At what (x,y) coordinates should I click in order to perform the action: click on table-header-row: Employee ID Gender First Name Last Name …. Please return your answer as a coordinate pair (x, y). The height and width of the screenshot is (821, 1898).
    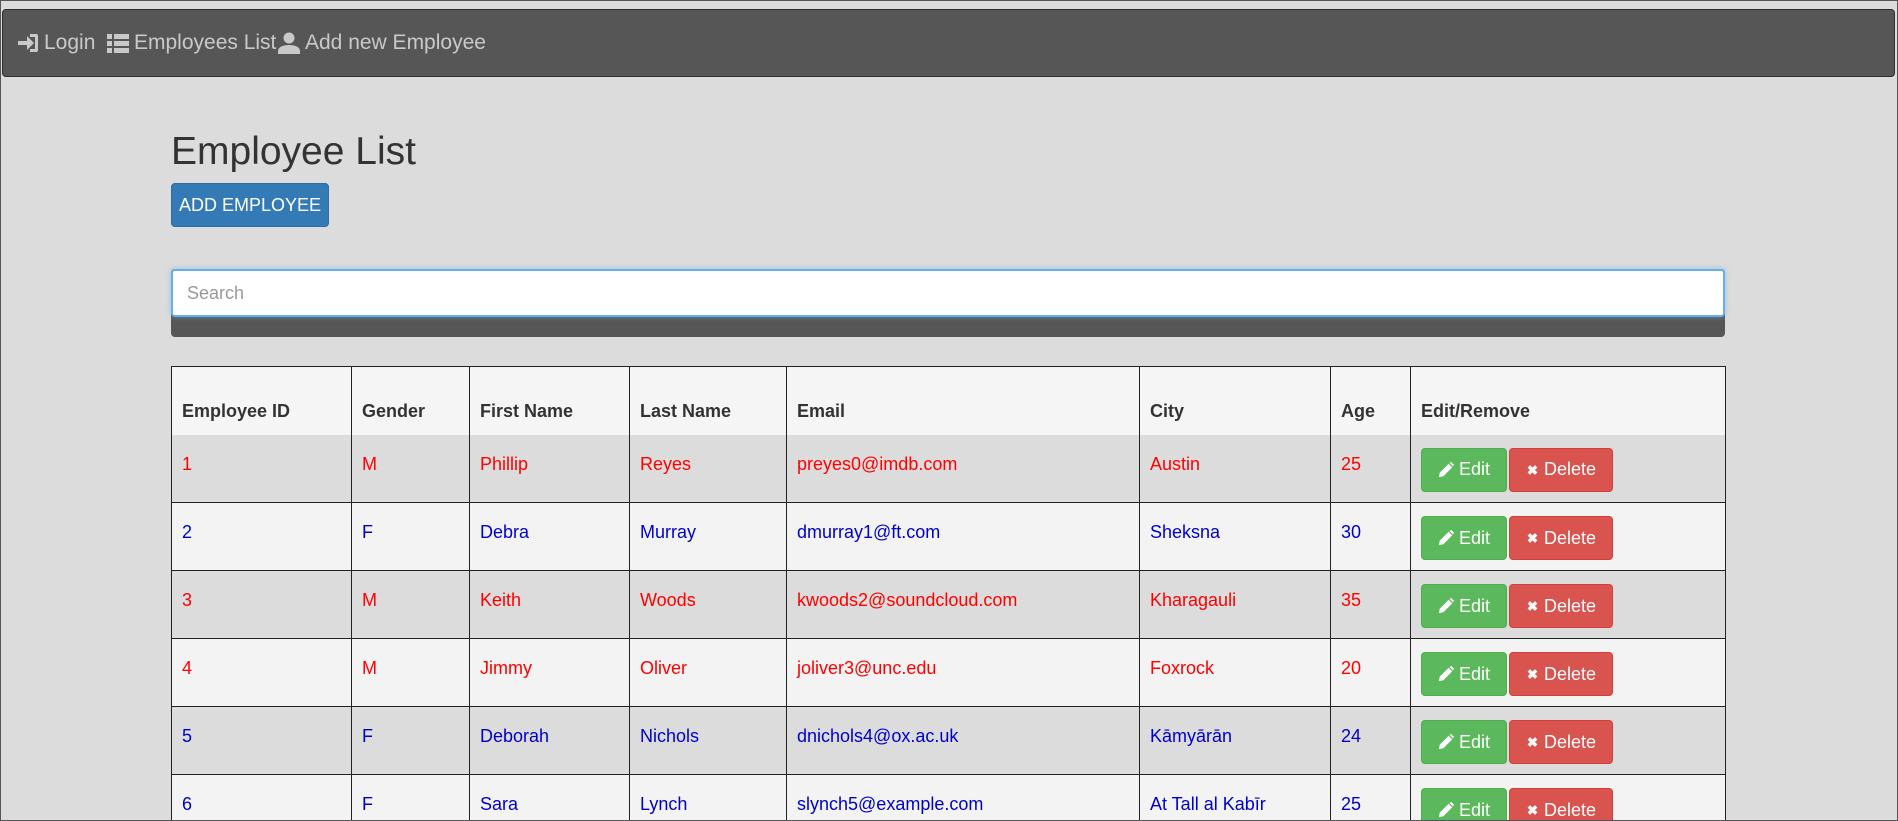
    Looking at the image, I should click on (948, 400).